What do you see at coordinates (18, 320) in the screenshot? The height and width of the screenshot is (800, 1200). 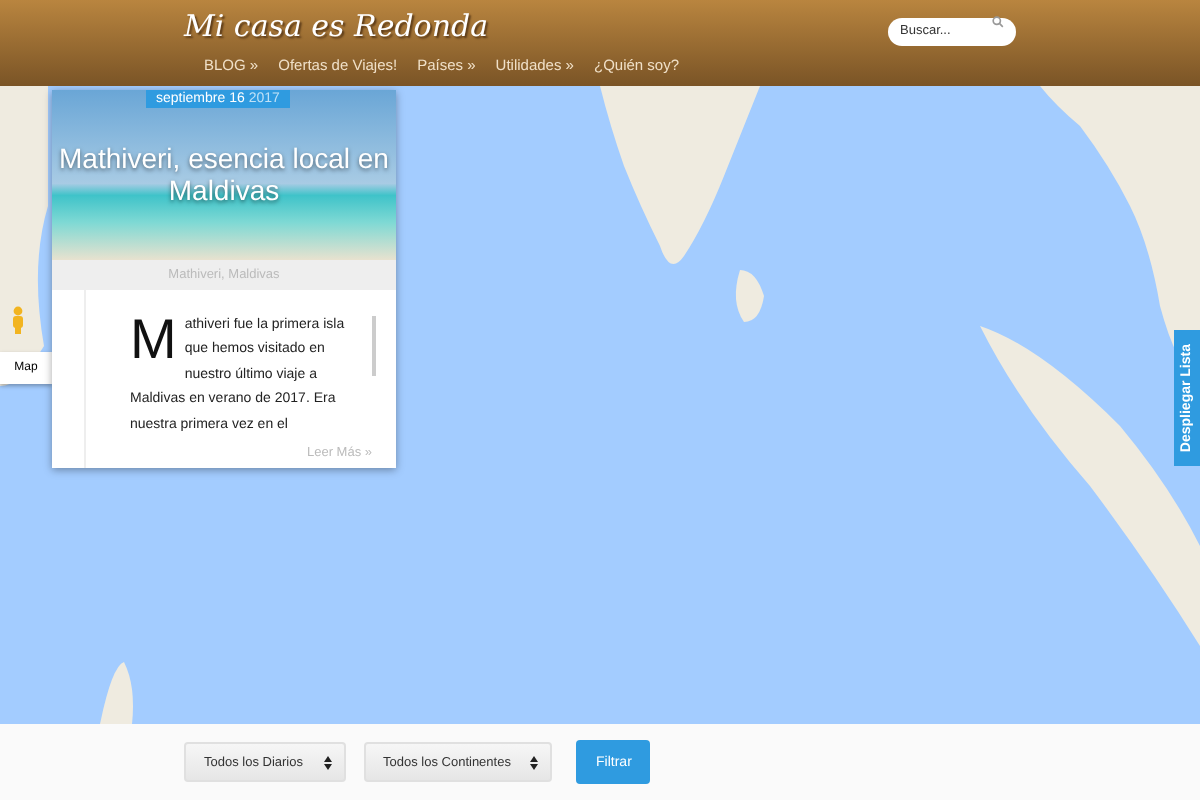 I see `person-icon` at bounding box center [18, 320].